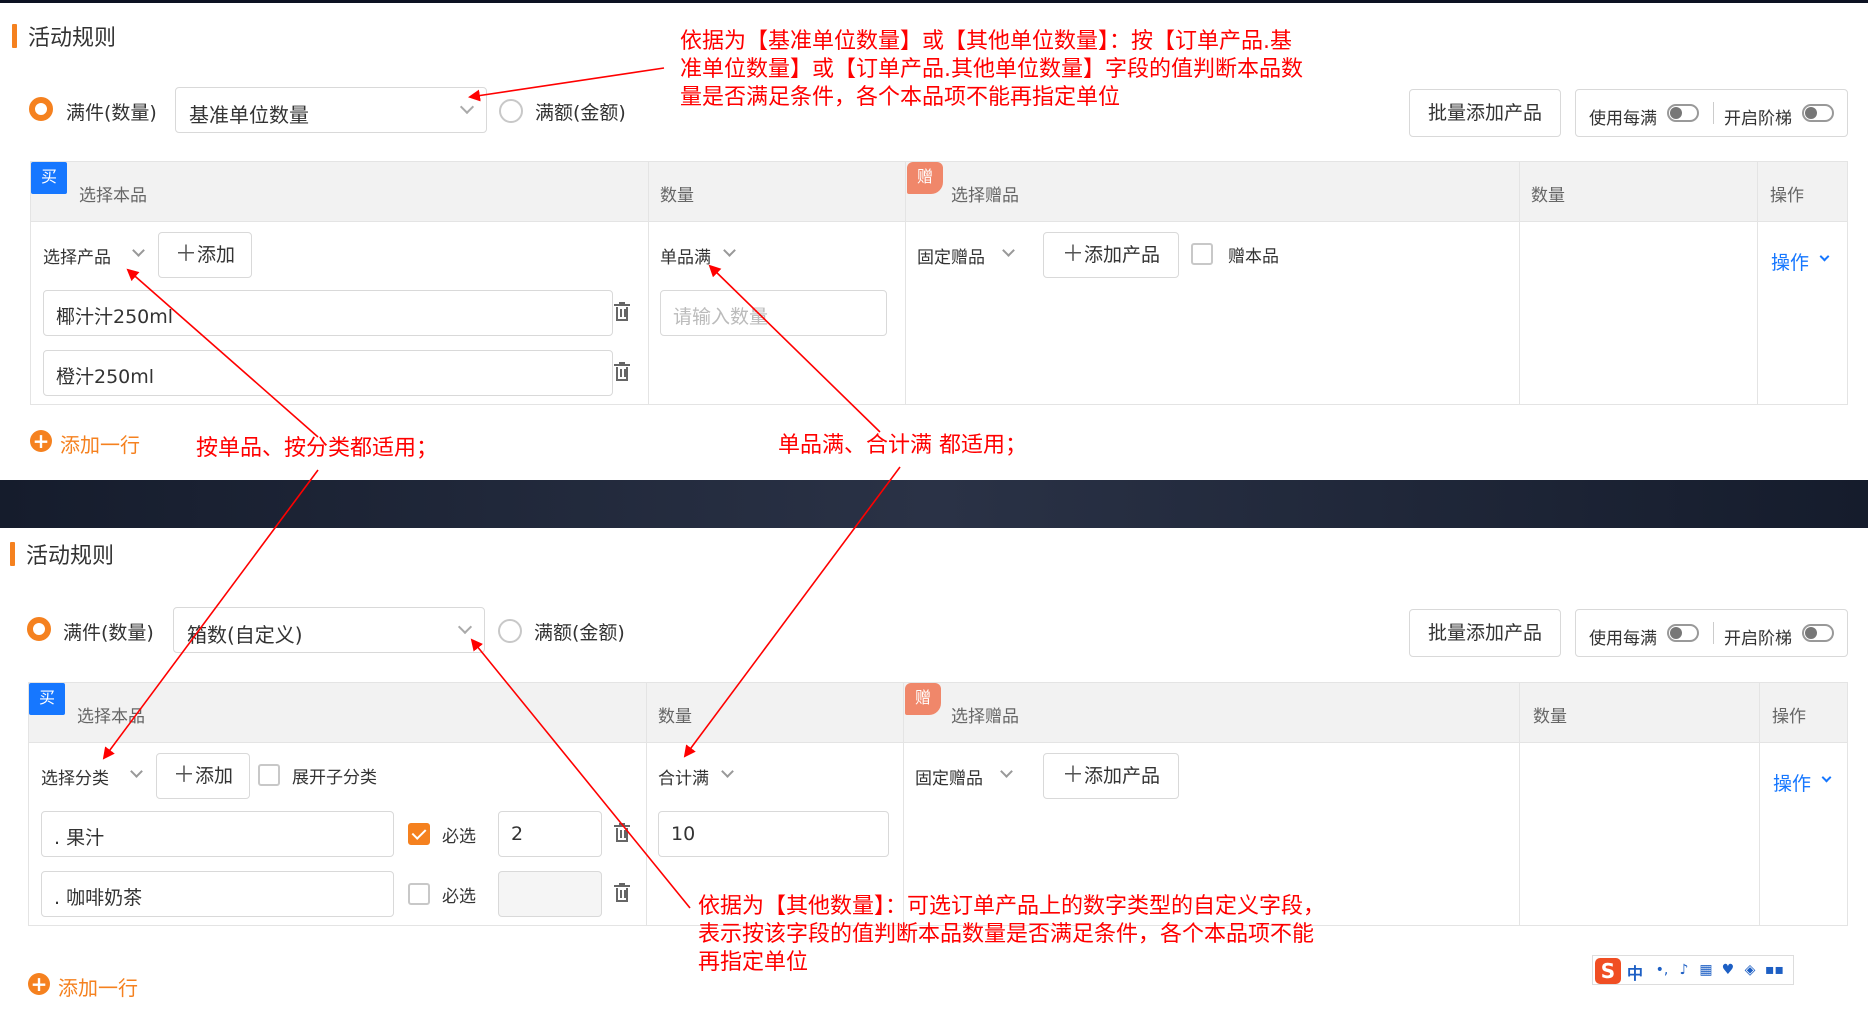  What do you see at coordinates (1728, 970) in the screenshot?
I see `skin-icon: ♥` at bounding box center [1728, 970].